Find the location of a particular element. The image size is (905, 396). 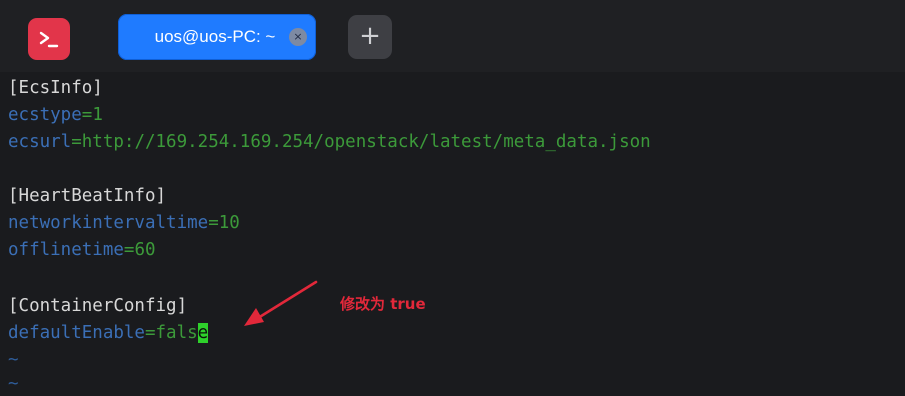

annotation-arrow-icon is located at coordinates (281, 303).